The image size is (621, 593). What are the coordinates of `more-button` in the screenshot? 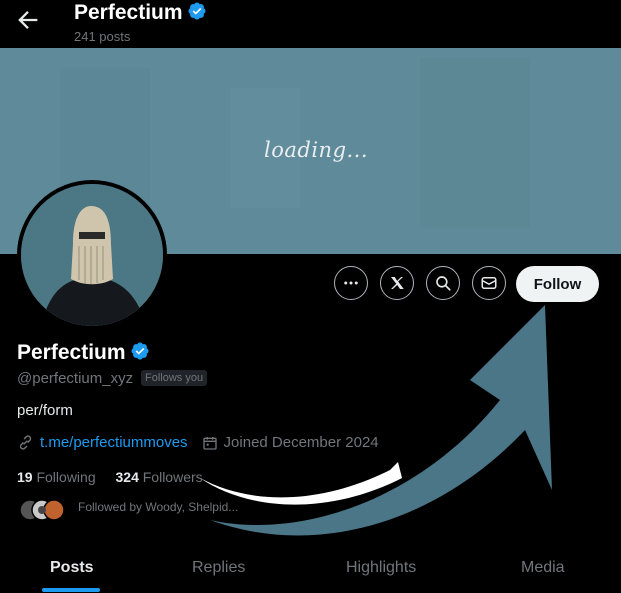 It's located at (351, 283).